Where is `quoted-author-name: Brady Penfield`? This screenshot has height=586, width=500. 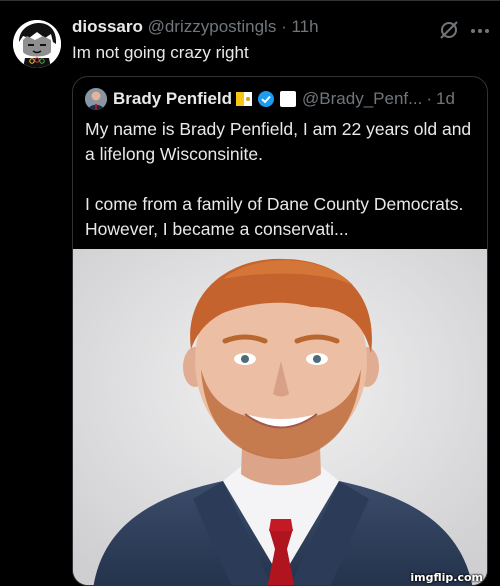
quoted-author-name: Brady Penfield is located at coordinates (172, 99).